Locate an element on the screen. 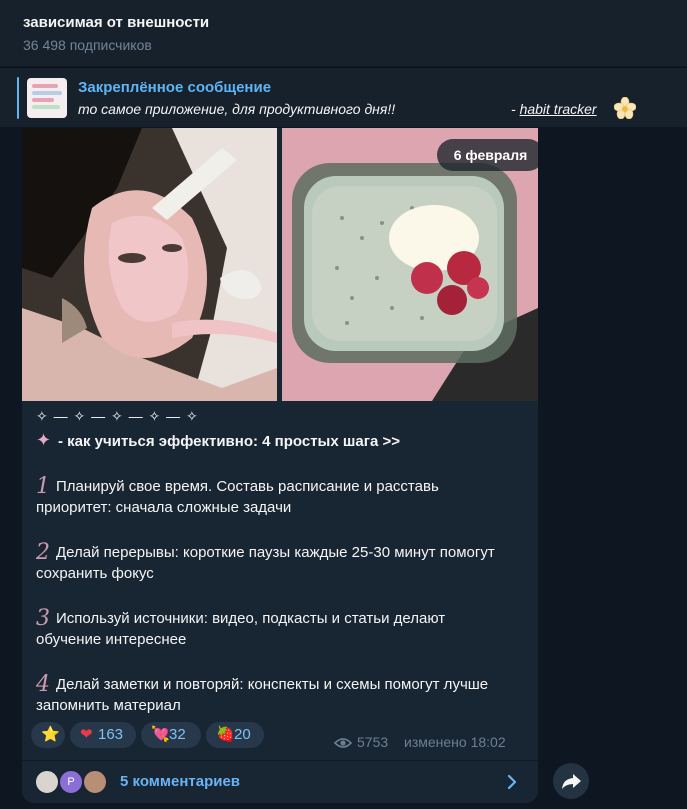  photo-face-mask is located at coordinates (149, 264).